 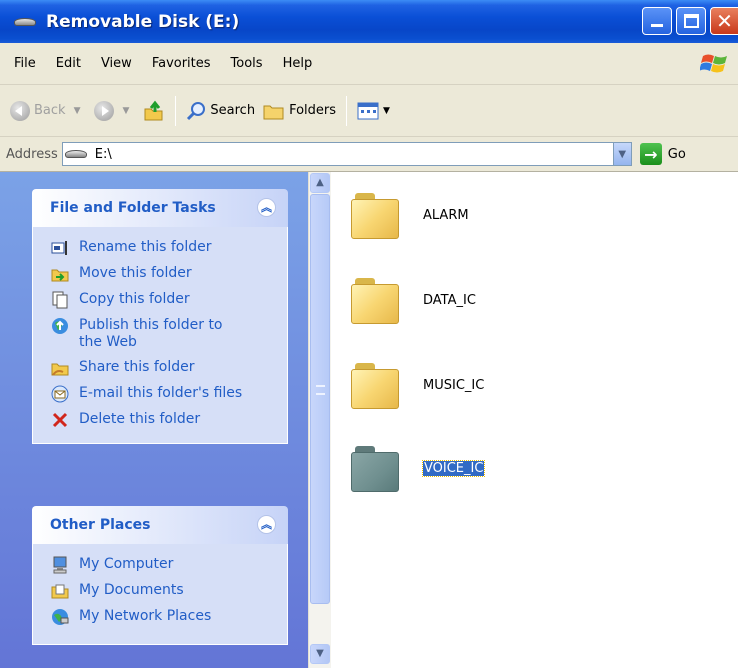 What do you see at coordinates (247, 63) in the screenshot?
I see `menu-tools: Tools` at bounding box center [247, 63].